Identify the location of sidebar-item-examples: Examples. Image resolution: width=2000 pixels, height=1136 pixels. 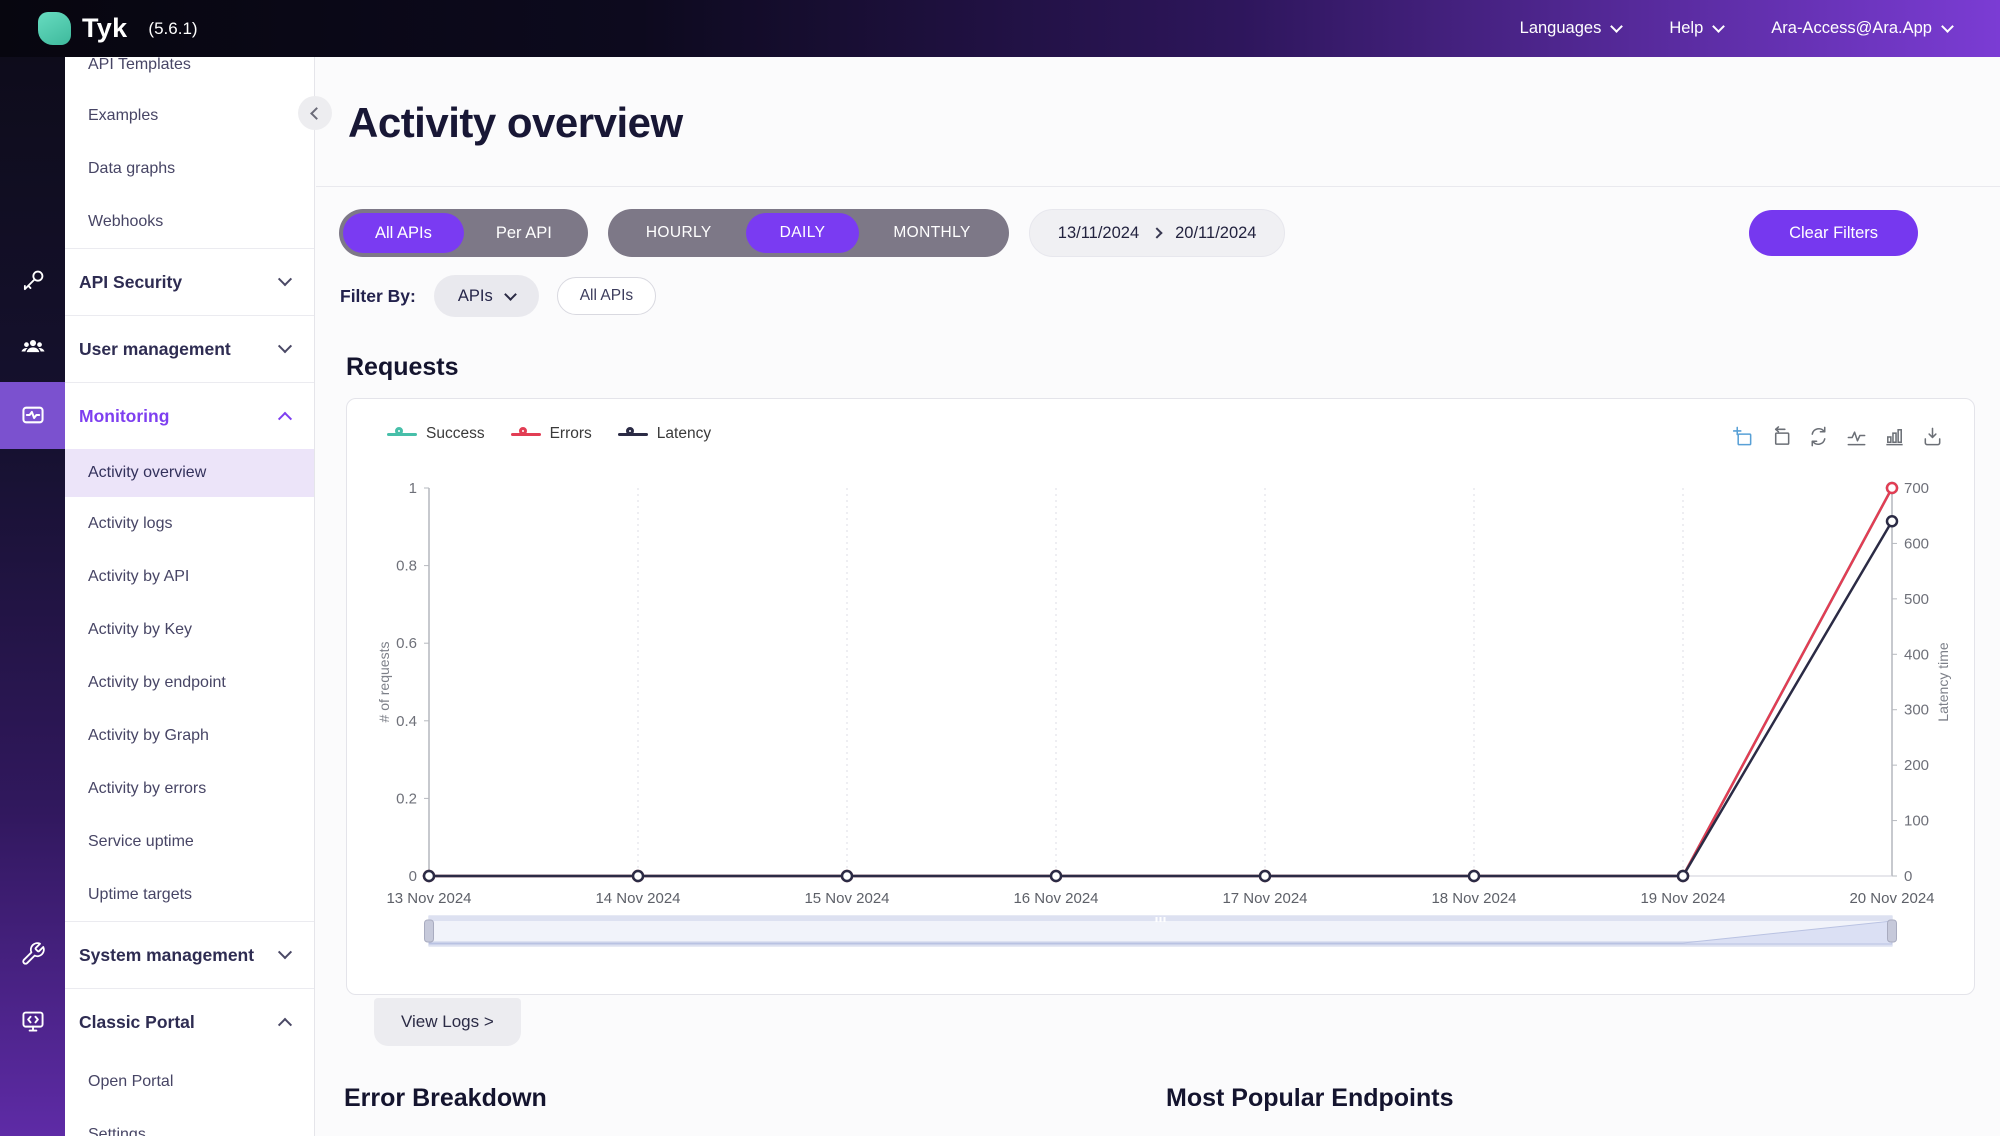
(189, 115).